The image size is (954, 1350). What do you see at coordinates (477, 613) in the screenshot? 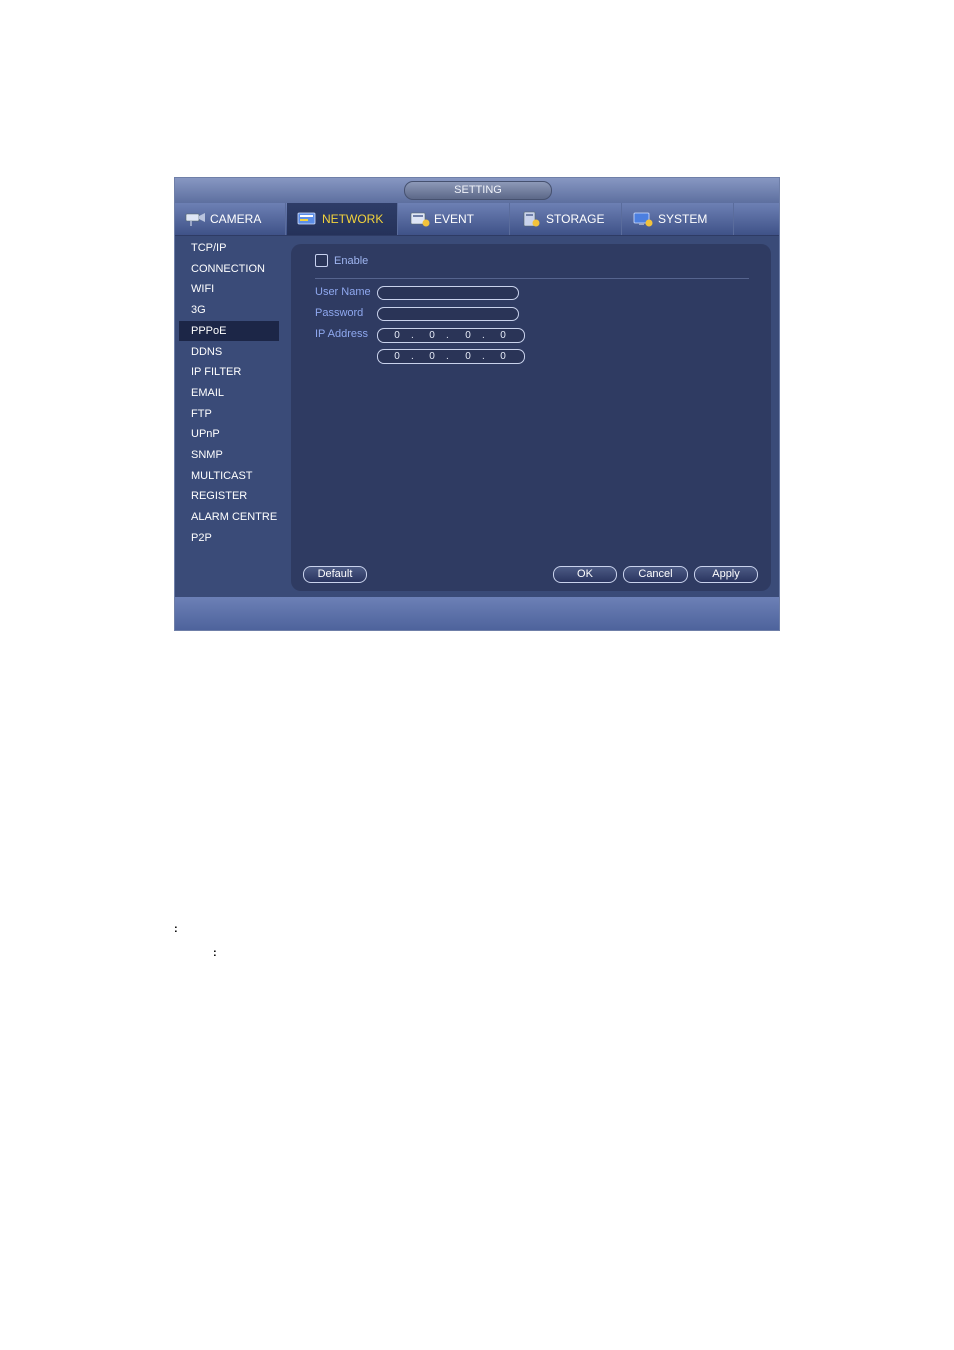
I see `footer-bar` at bounding box center [477, 613].